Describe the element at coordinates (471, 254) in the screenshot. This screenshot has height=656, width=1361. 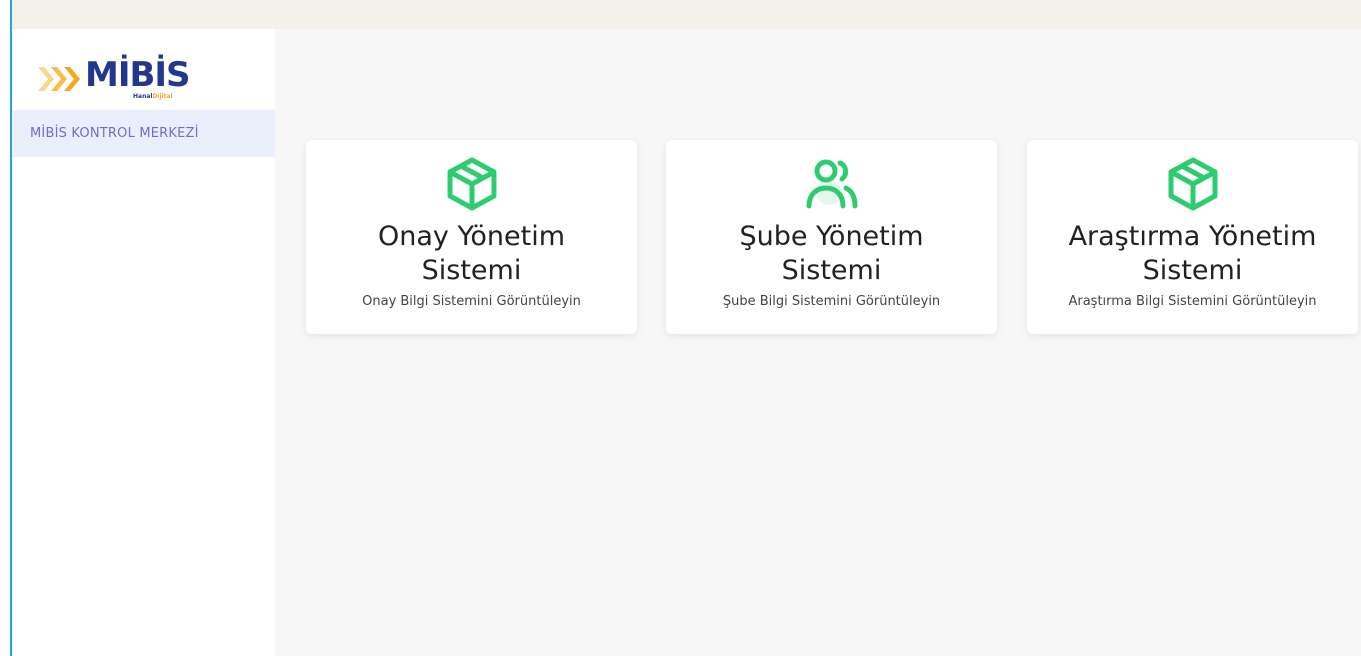
I see `card-title: Onay Yönetim Sistemi` at that location.